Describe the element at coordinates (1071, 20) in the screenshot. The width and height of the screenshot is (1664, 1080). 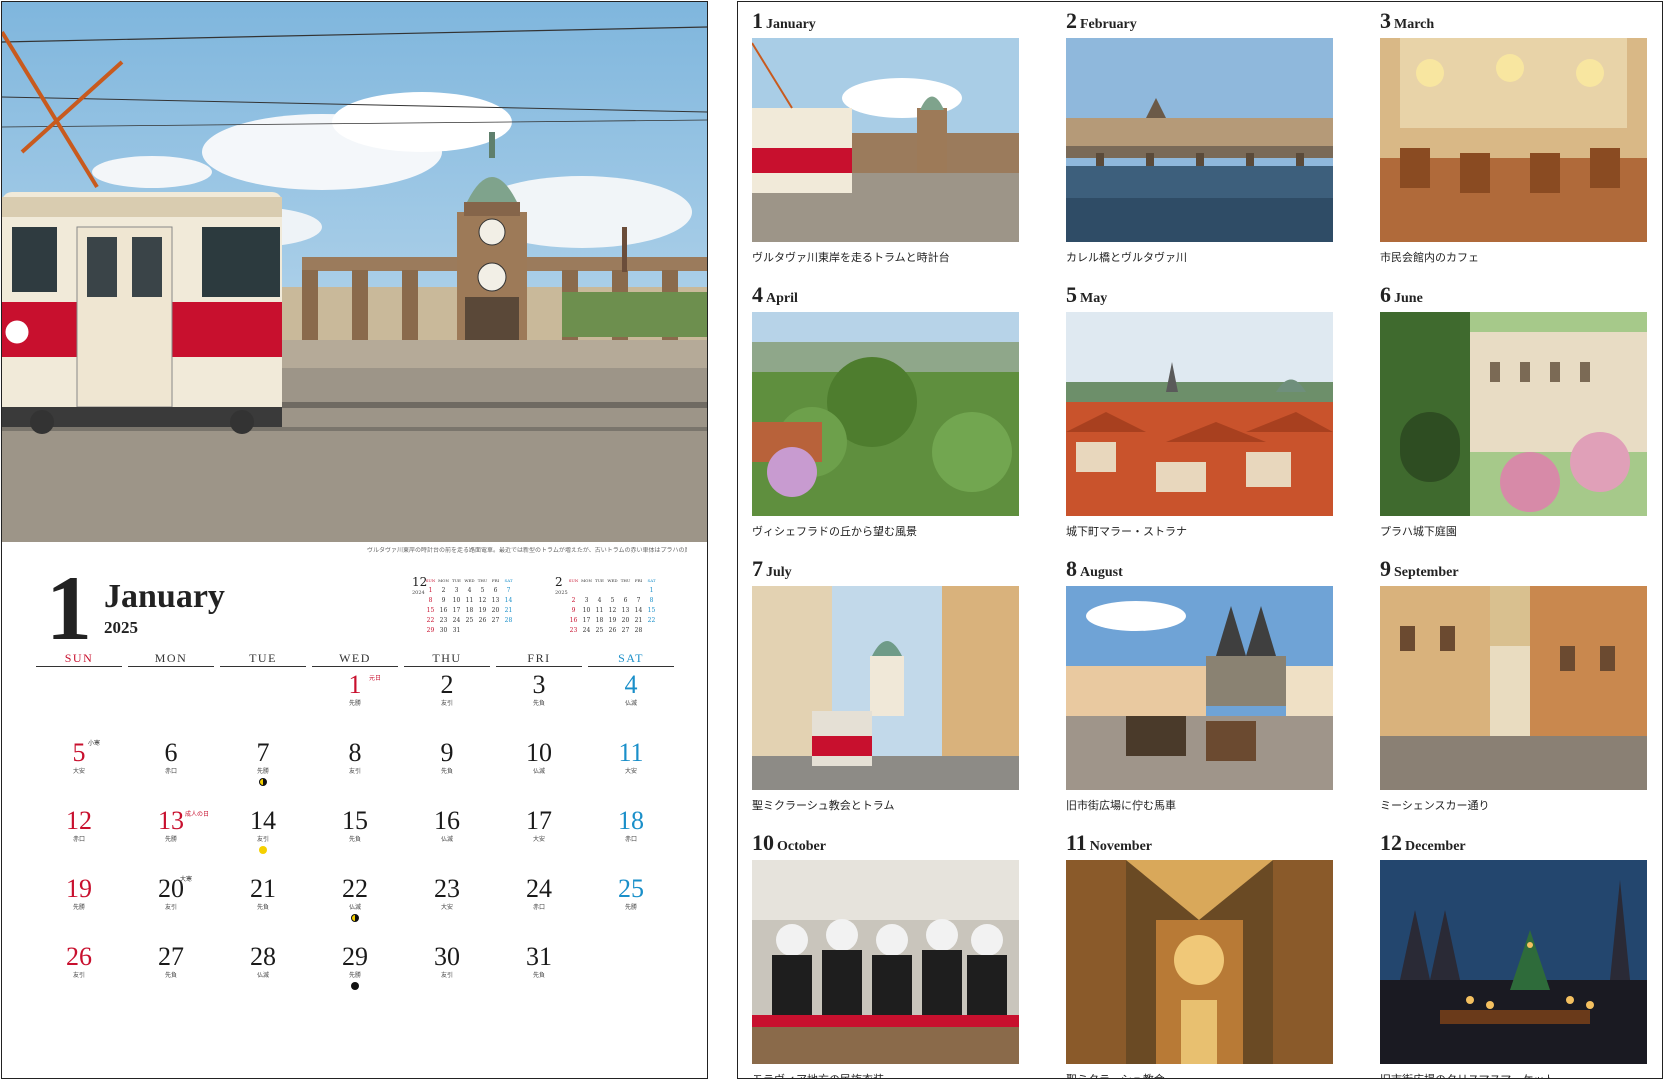
I see `month-number: 2` at that location.